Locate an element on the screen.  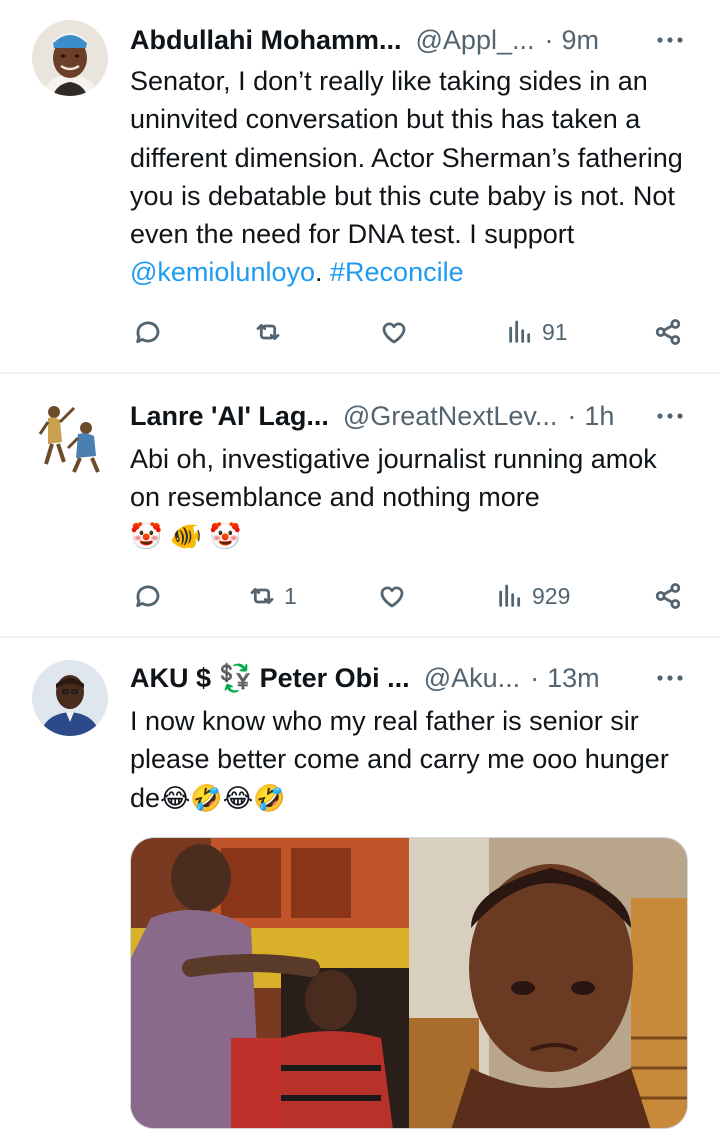
emoji-group: 😂🤣😂🤣 is located at coordinates (223, 797).